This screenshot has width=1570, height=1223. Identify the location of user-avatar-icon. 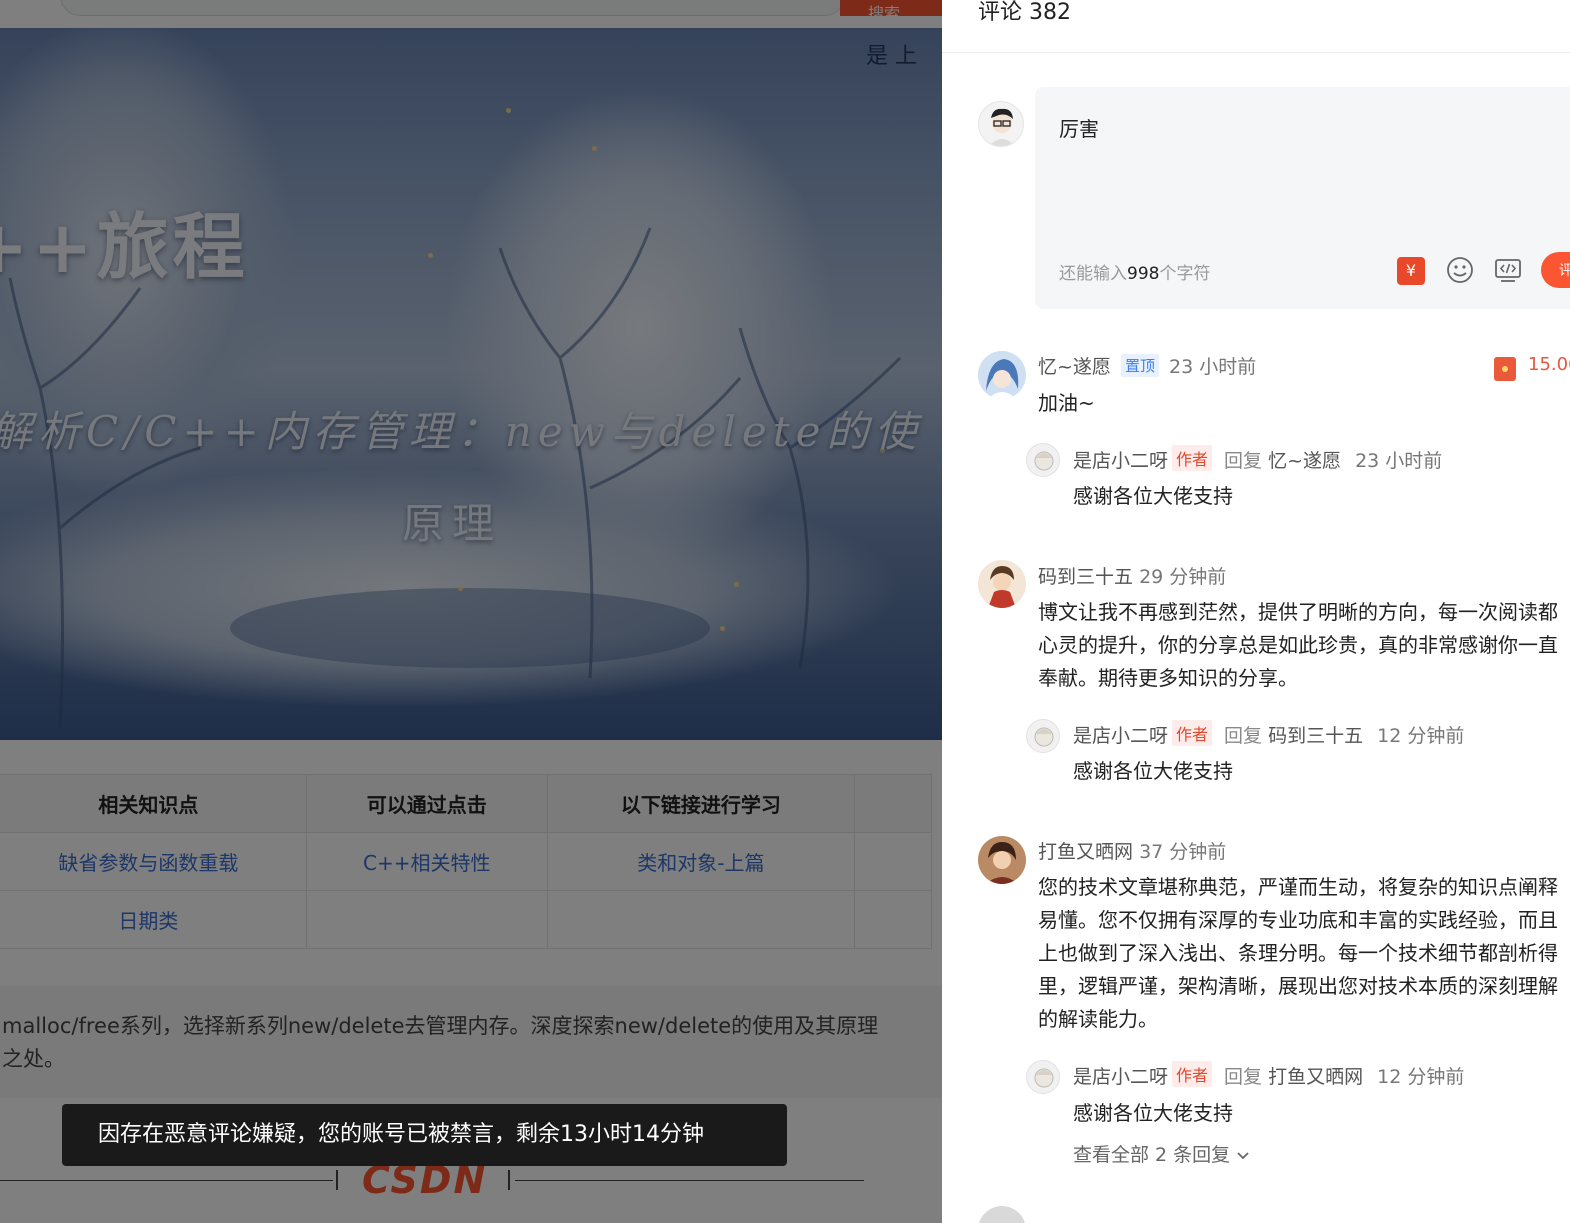
(1002, 127).